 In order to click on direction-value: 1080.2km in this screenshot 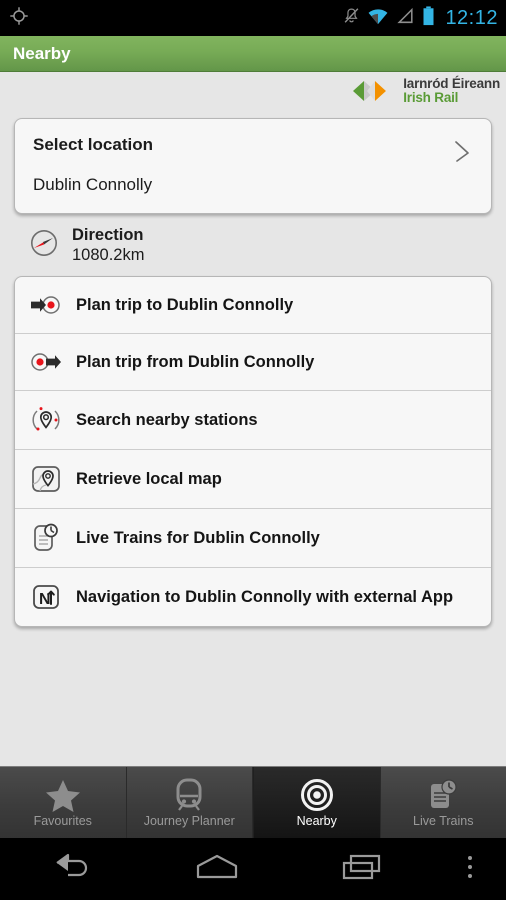, I will do `click(108, 255)`.